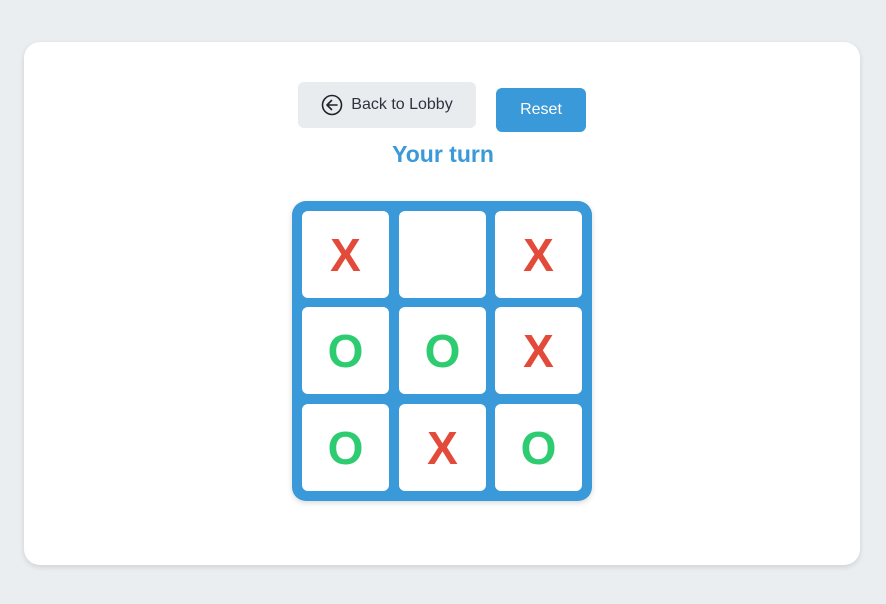 The width and height of the screenshot is (886, 604). Describe the element at coordinates (541, 110) in the screenshot. I see `reset-button: Reset` at that location.